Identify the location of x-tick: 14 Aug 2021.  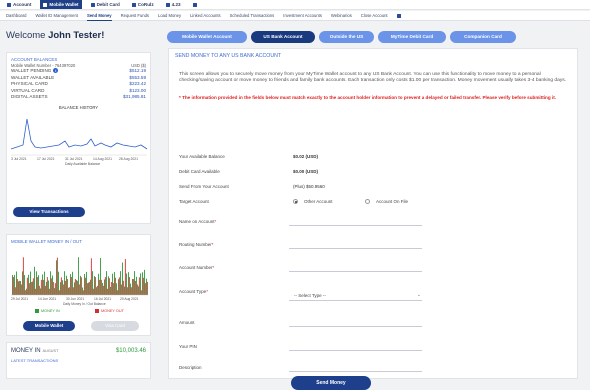
(102, 159).